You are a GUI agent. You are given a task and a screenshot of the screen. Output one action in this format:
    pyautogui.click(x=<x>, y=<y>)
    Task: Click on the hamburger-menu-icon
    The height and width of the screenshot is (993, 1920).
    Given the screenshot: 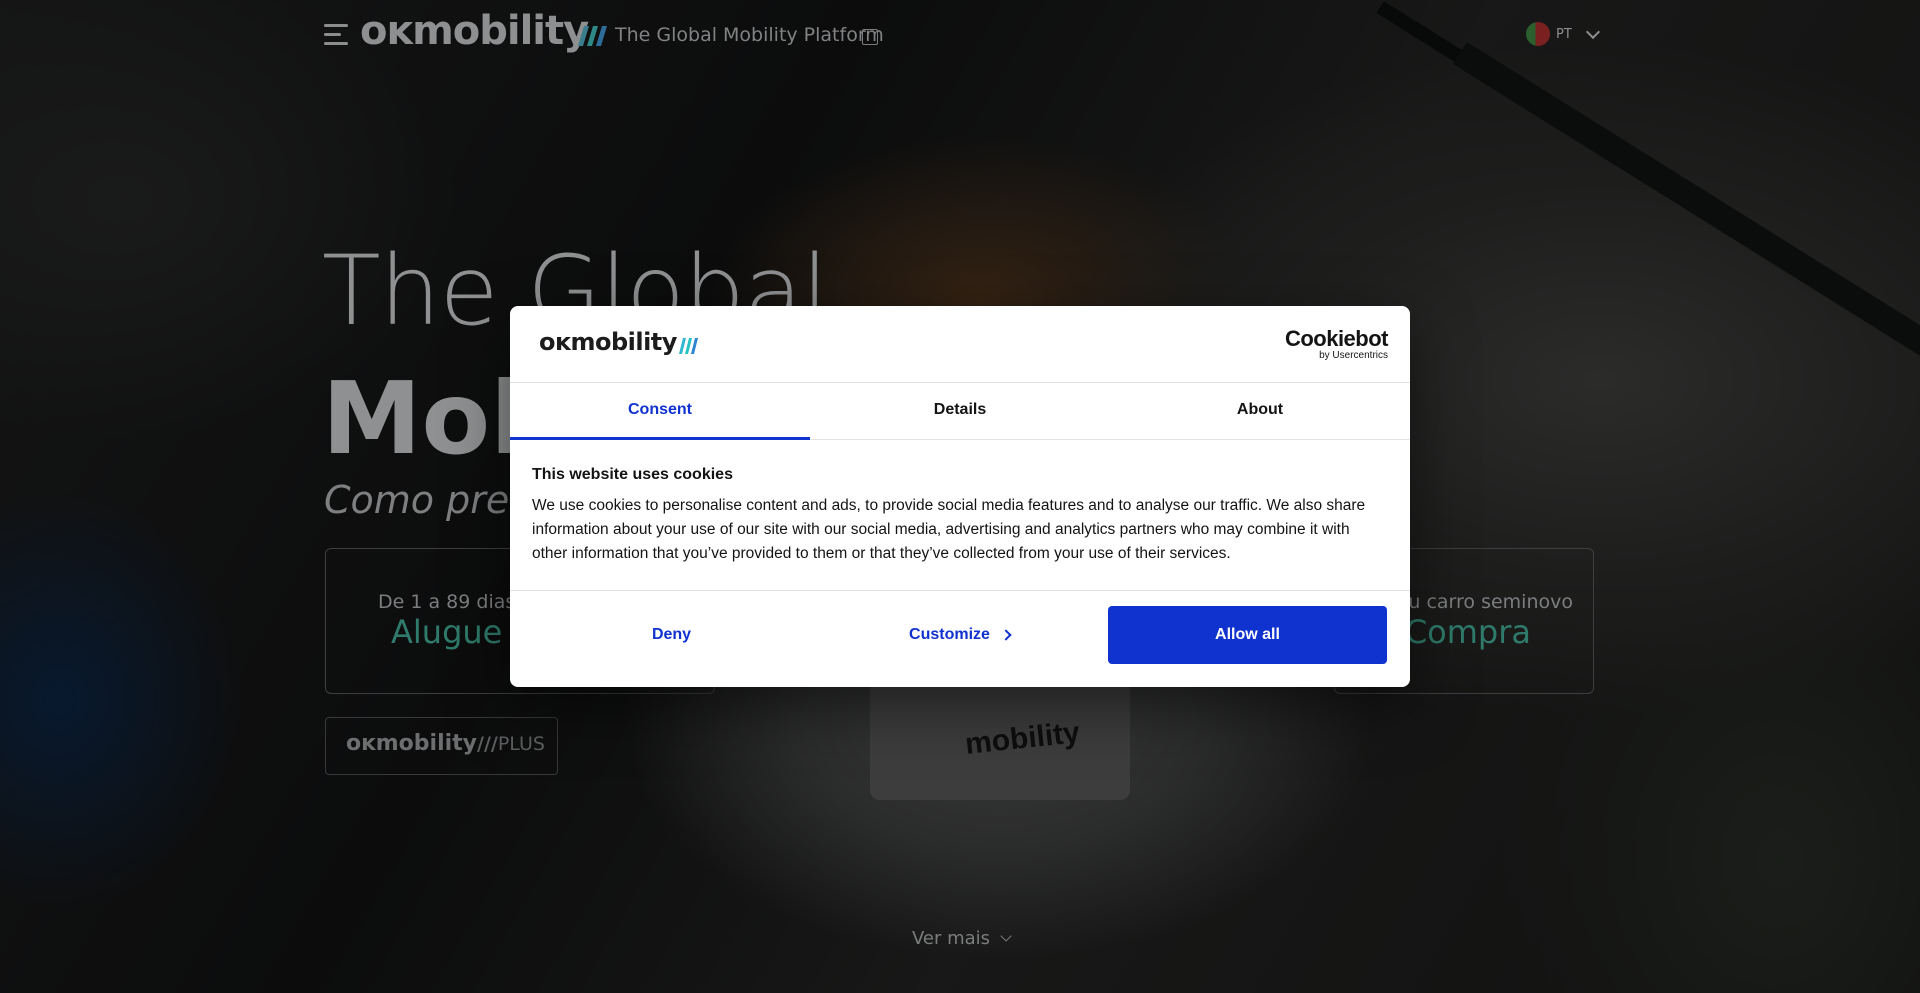 What is the action you would take?
    pyautogui.click(x=337, y=35)
    